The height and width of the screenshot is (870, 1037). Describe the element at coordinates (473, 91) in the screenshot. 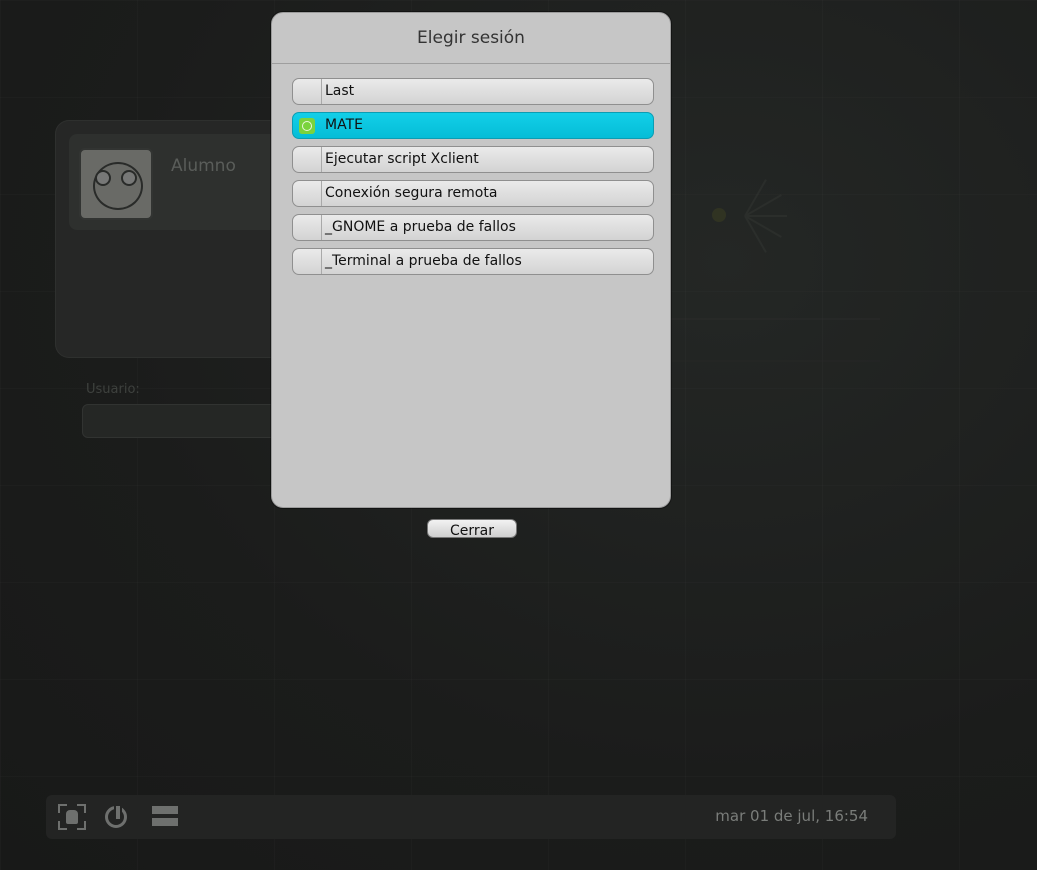

I see `session-item-last: Last` at that location.